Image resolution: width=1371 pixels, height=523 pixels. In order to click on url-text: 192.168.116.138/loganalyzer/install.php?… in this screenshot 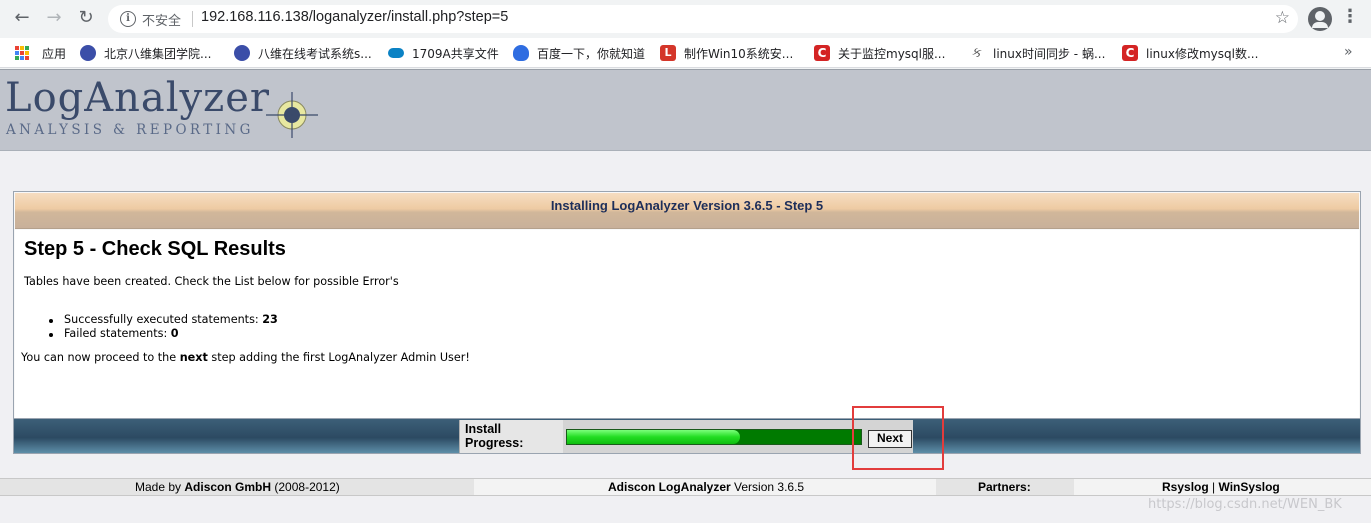, I will do `click(354, 17)`.